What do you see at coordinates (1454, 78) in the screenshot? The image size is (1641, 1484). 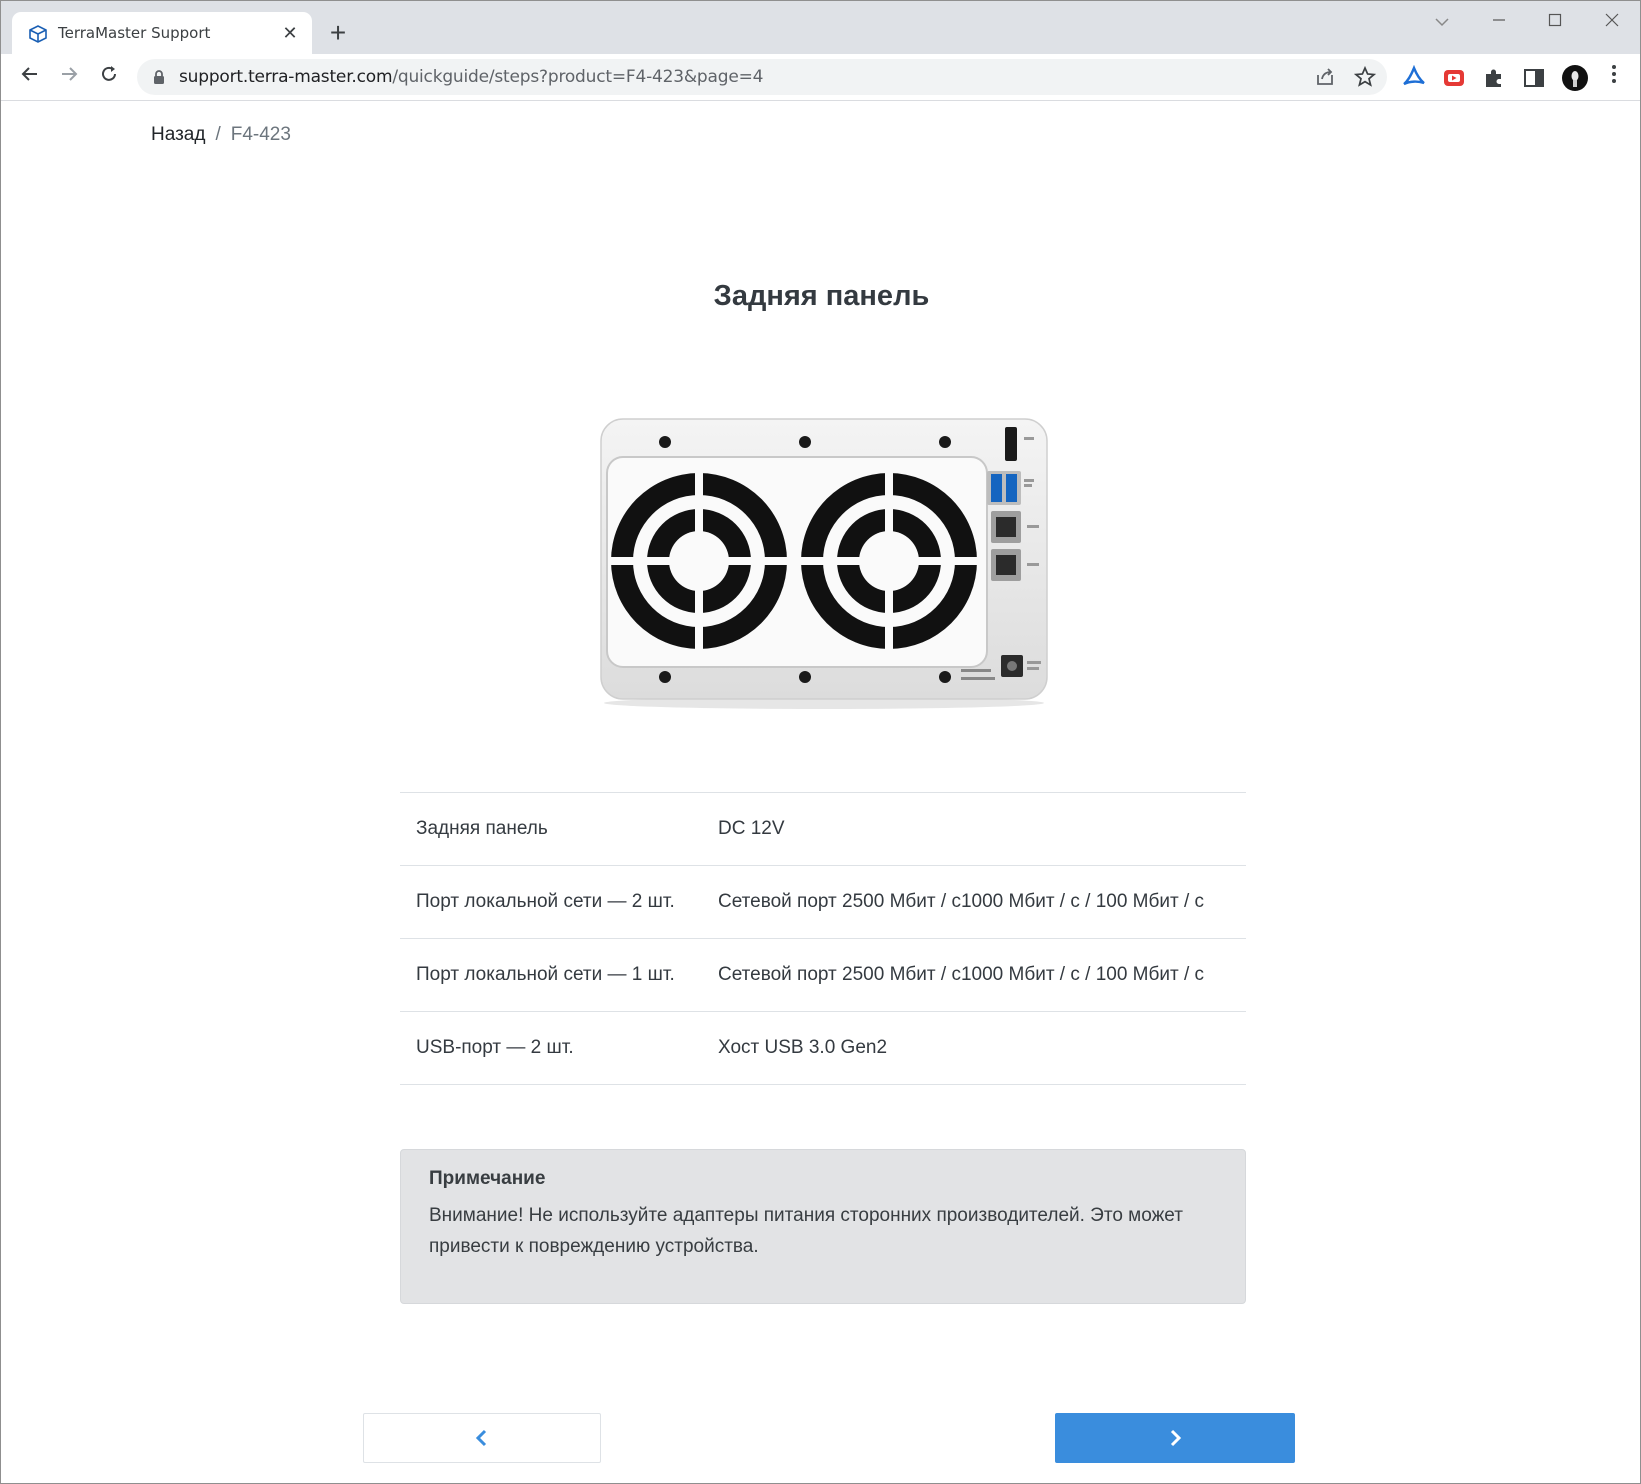 I see `video-extension-icon` at bounding box center [1454, 78].